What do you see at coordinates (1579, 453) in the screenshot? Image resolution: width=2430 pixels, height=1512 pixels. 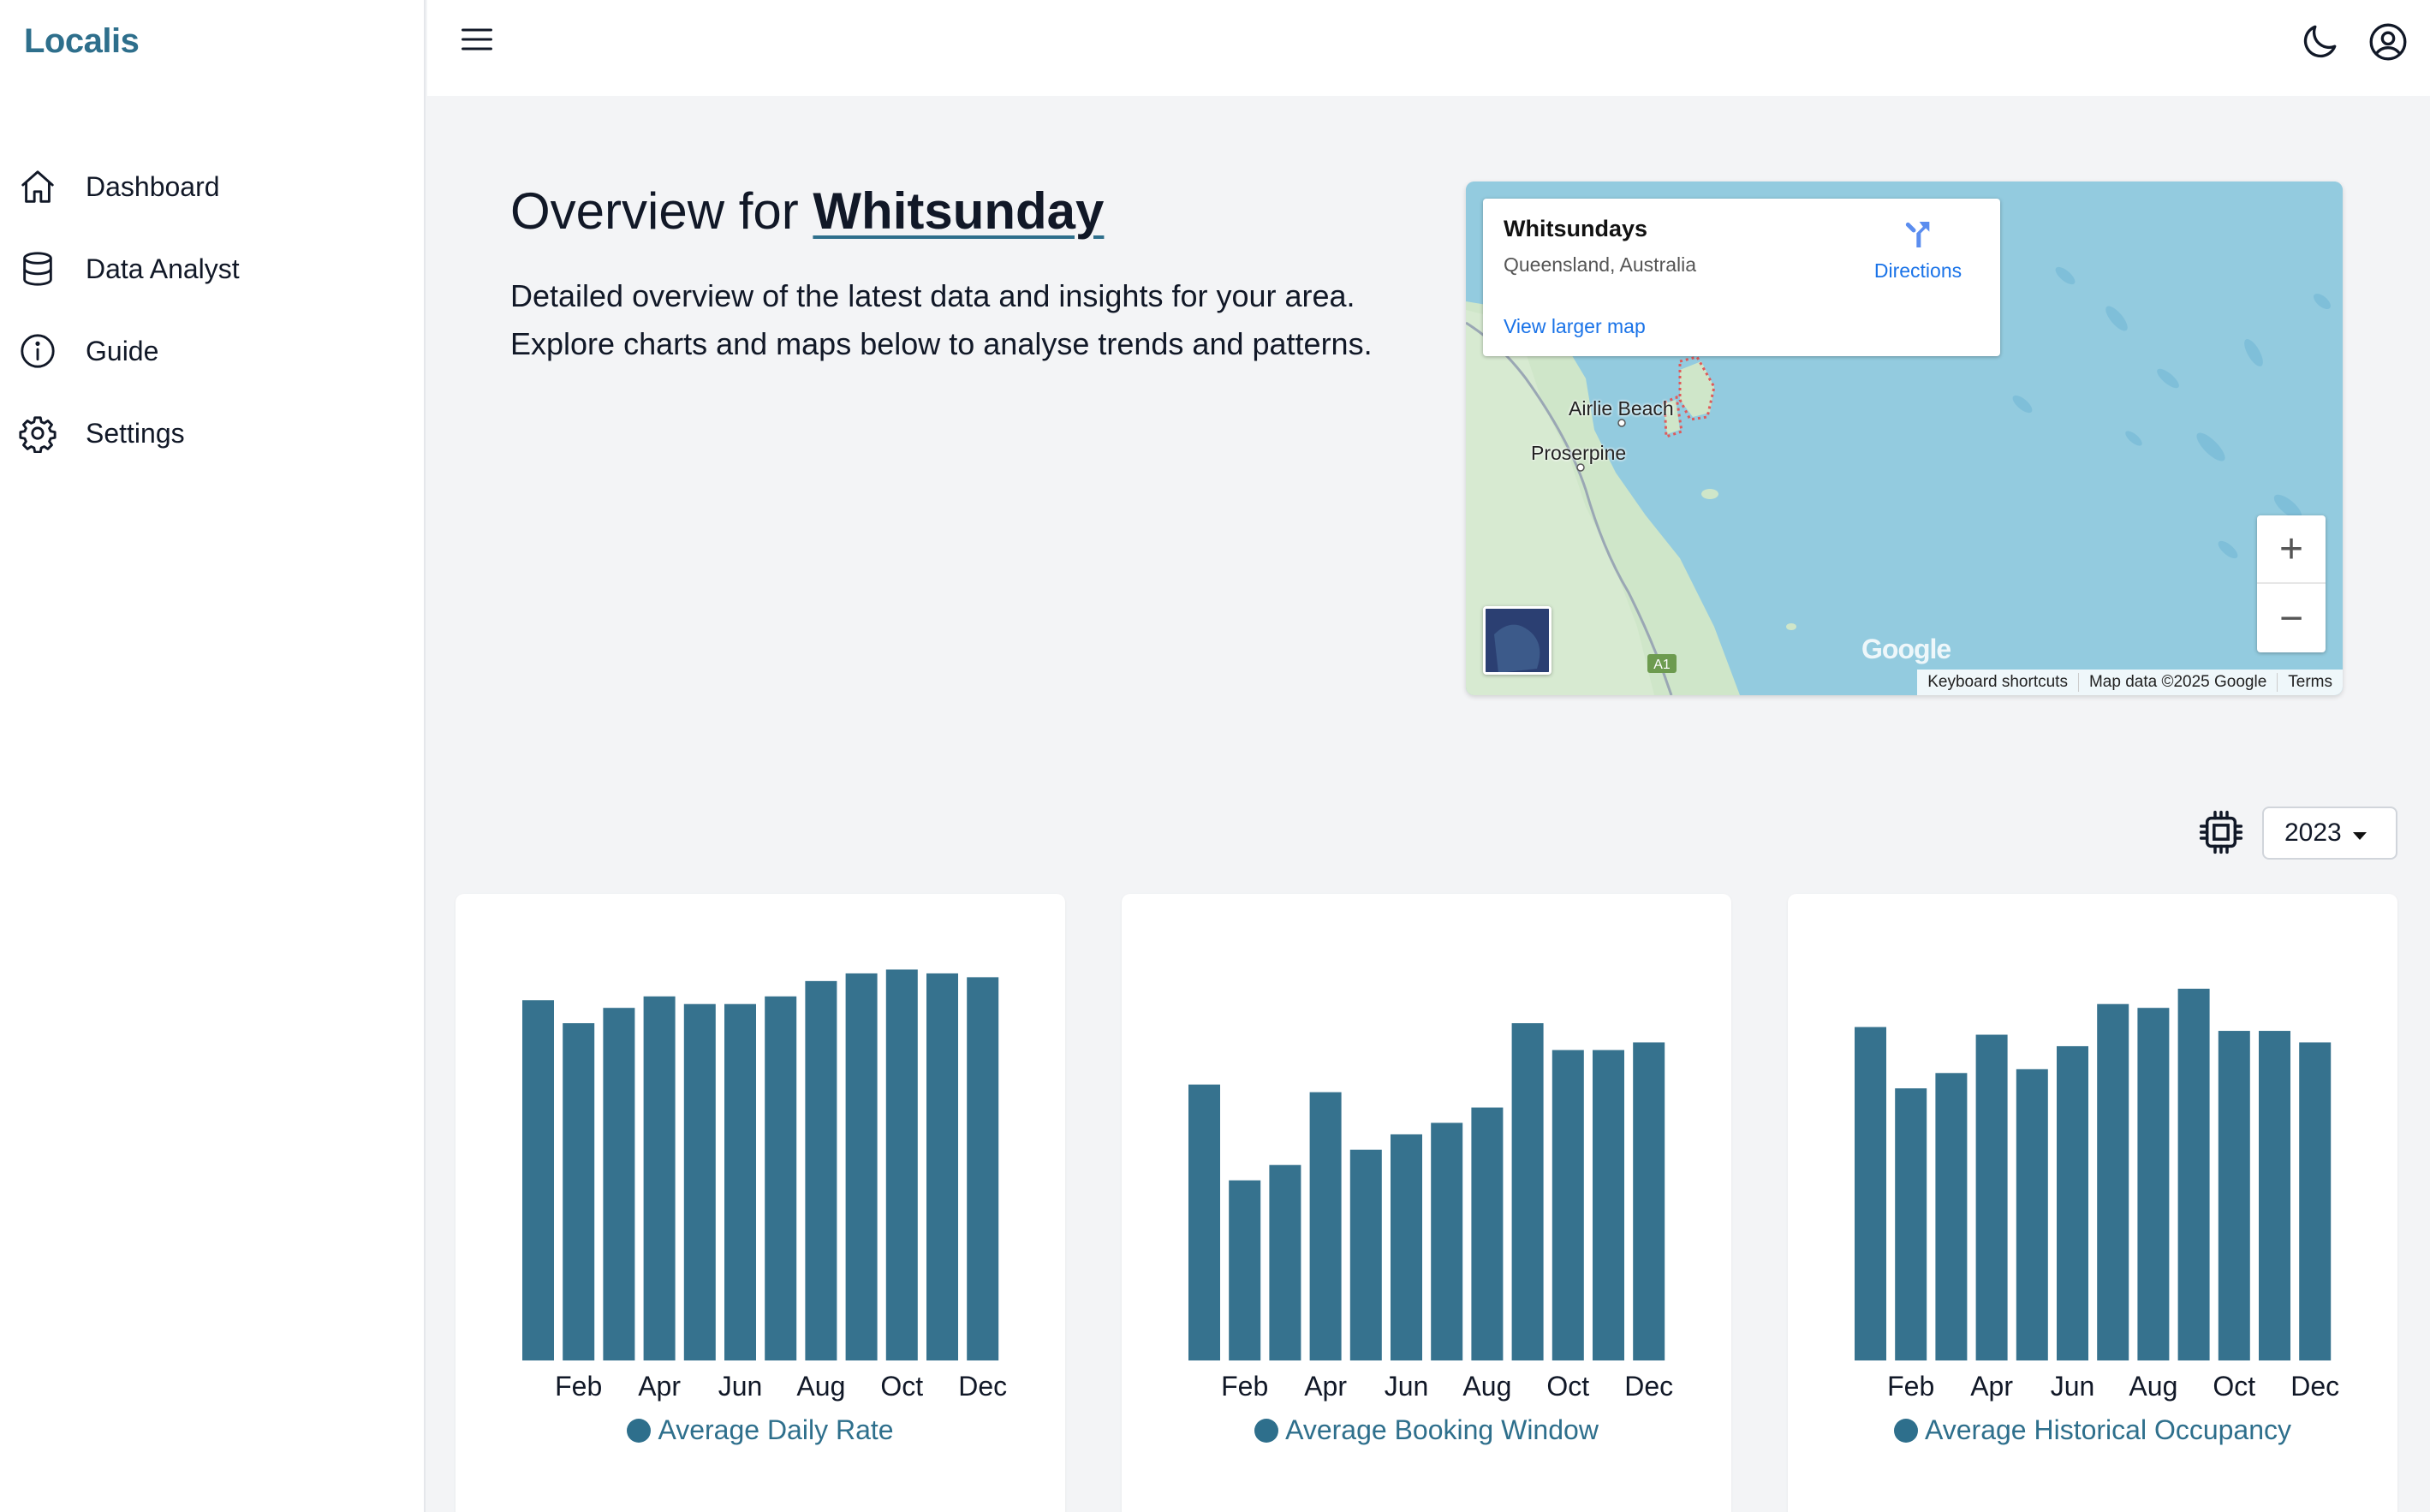 I see `map-label-proserpine: Proserpine` at bounding box center [1579, 453].